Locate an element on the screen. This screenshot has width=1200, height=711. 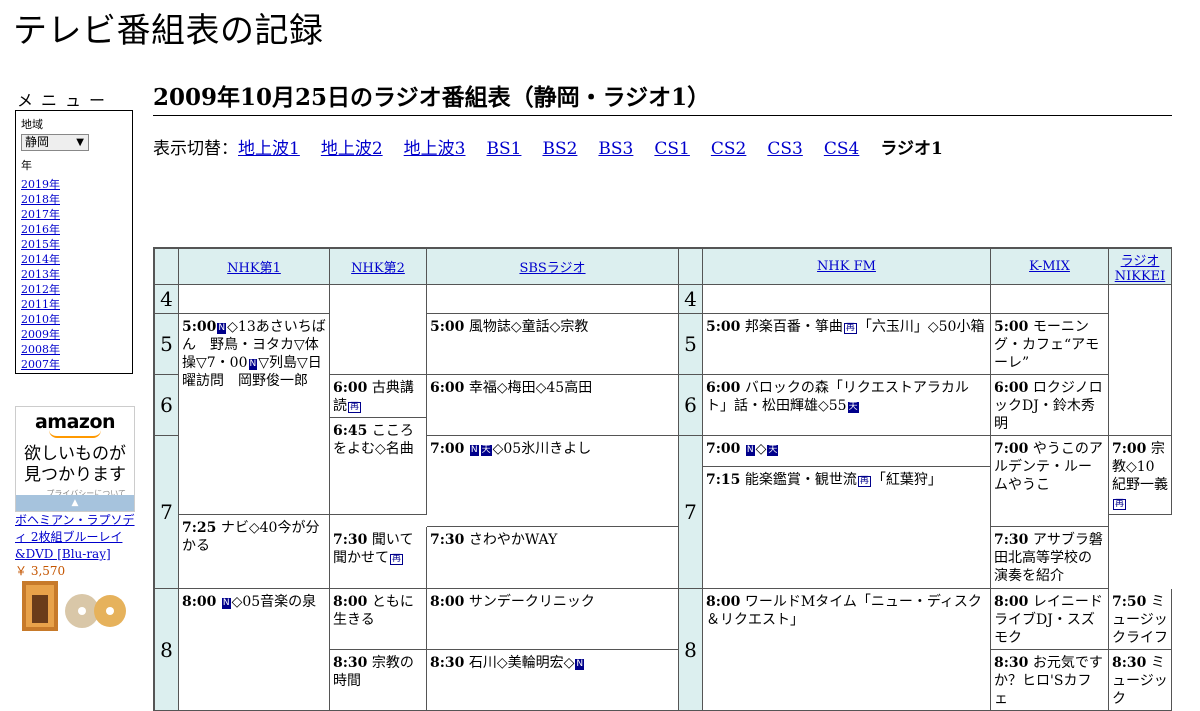
program-cell: 8:00 レイニードライブDJ・スズモク is located at coordinates (1050, 619).